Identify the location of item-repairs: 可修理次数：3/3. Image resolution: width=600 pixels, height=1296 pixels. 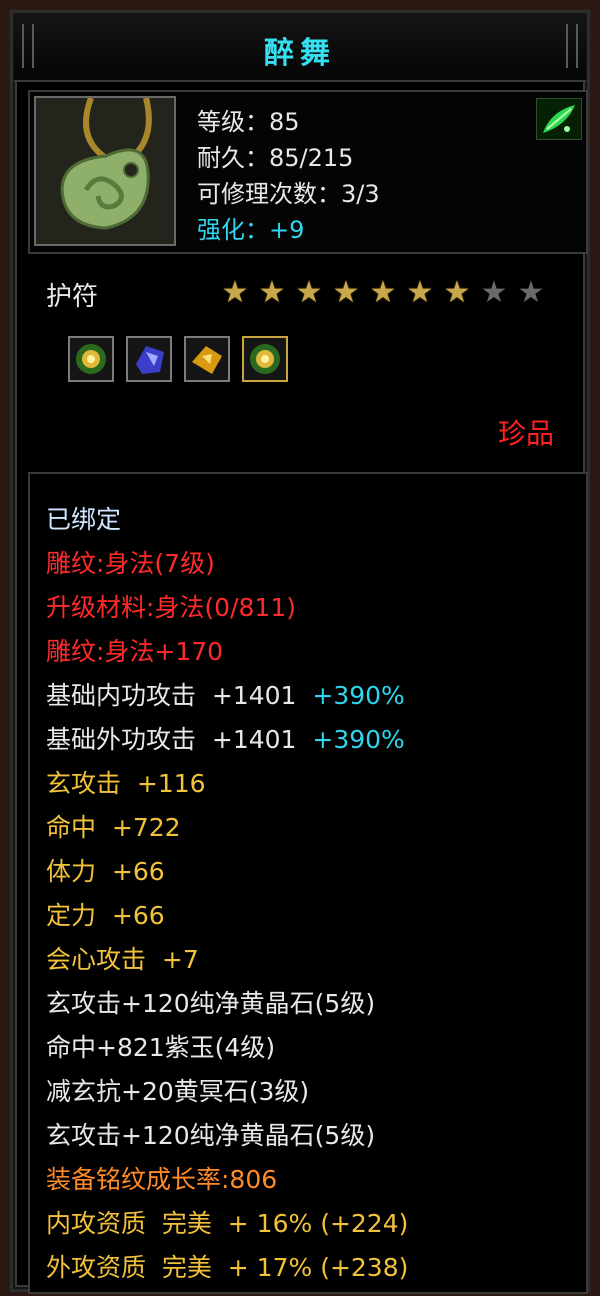
(288, 194).